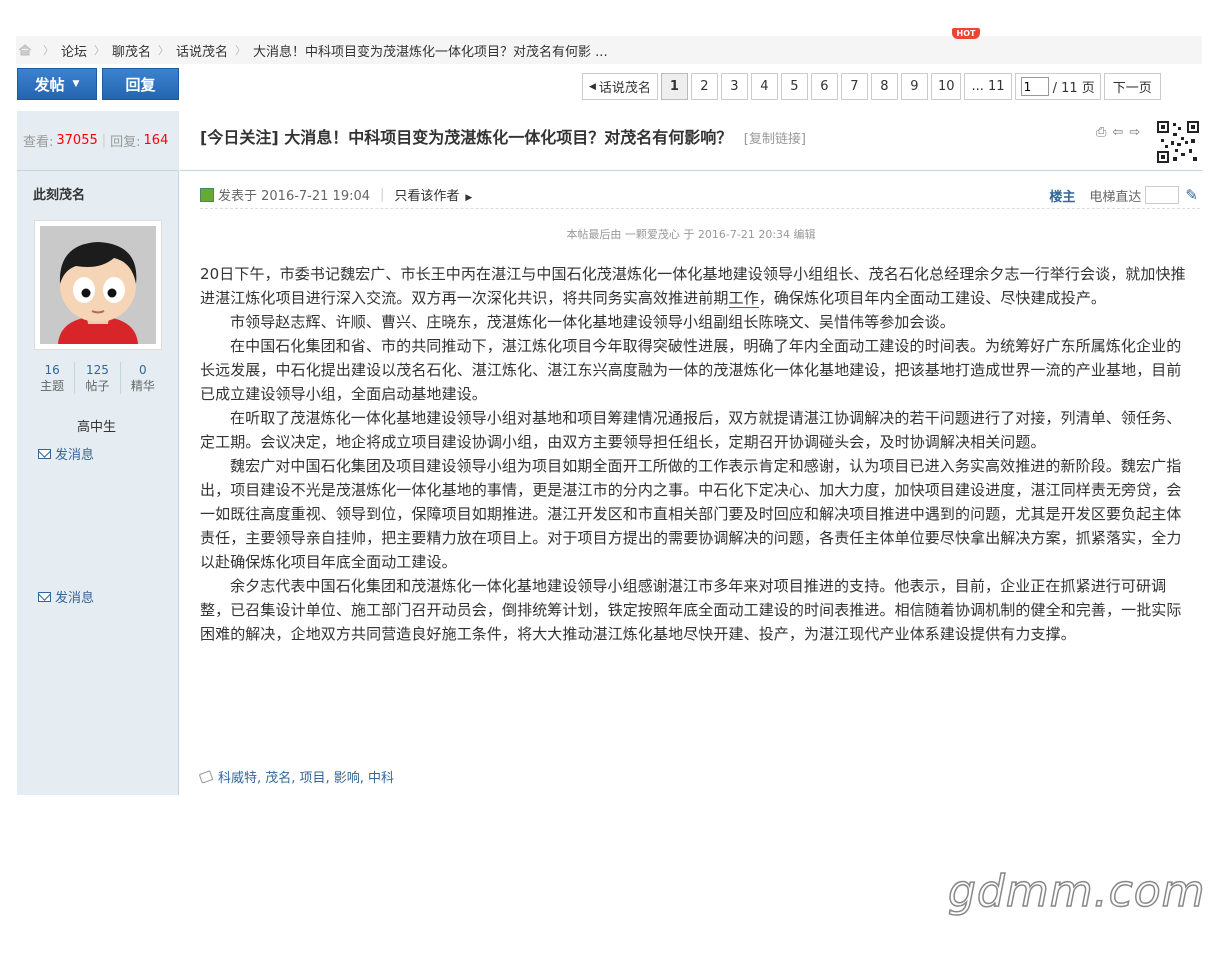  What do you see at coordinates (932, 298) in the screenshot?
I see `paragraph-1-tail: ，确保炼化项目年内全面动工建设、尽快建成投产。` at bounding box center [932, 298].